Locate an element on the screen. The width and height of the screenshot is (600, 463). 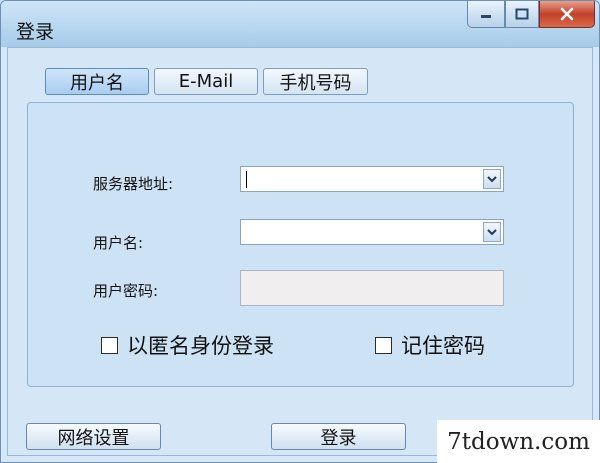
anonymous-login-option: 以匿名身份登录 is located at coordinates (187, 345).